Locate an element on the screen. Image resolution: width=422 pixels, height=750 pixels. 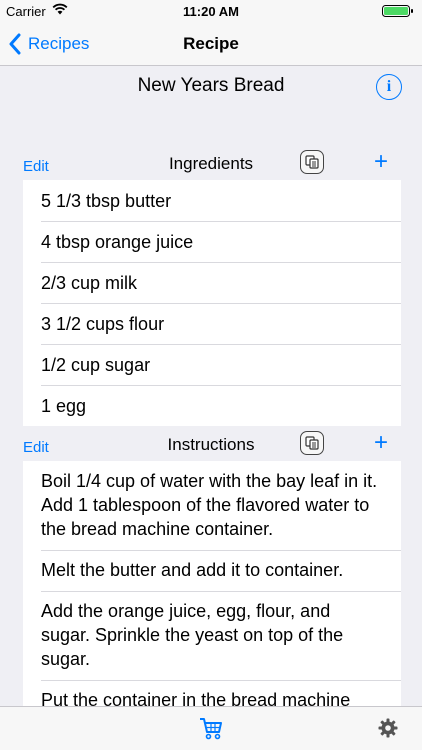
ingredients-header: Edit Ingredients + is located at coordinates (211, 165).